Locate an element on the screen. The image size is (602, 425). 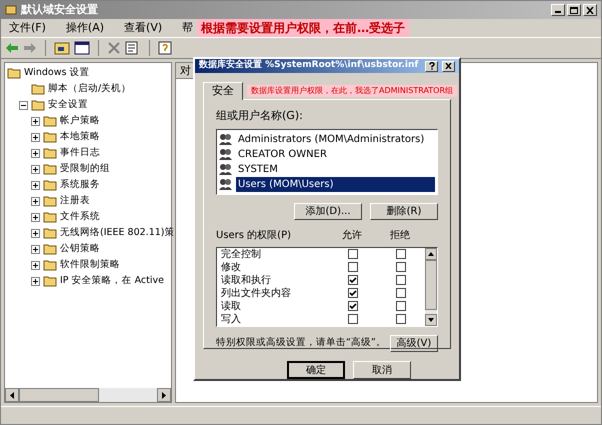
permission-name: 读取和执行 is located at coordinates (246, 281).